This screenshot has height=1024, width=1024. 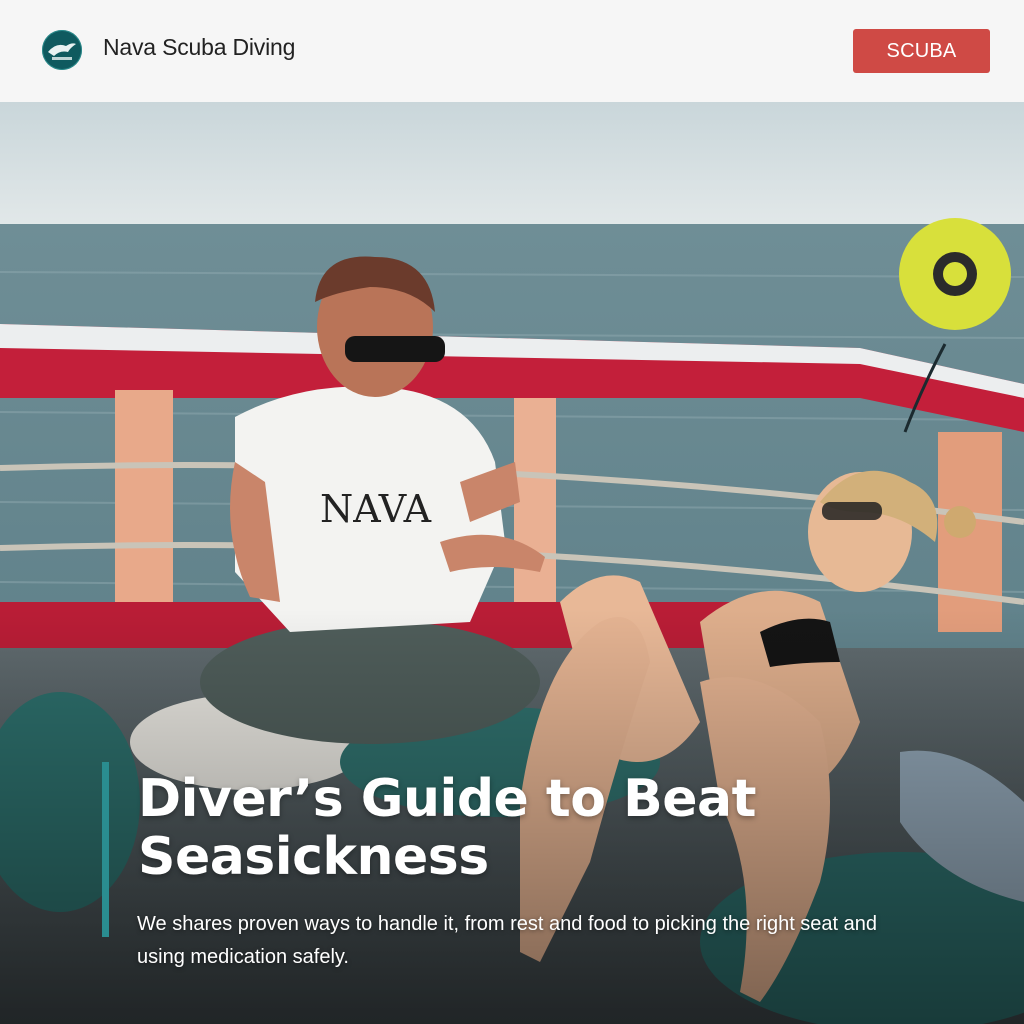 I want to click on page-title: Diver’s Guide to Beat Seasickness, so click(x=447, y=828).